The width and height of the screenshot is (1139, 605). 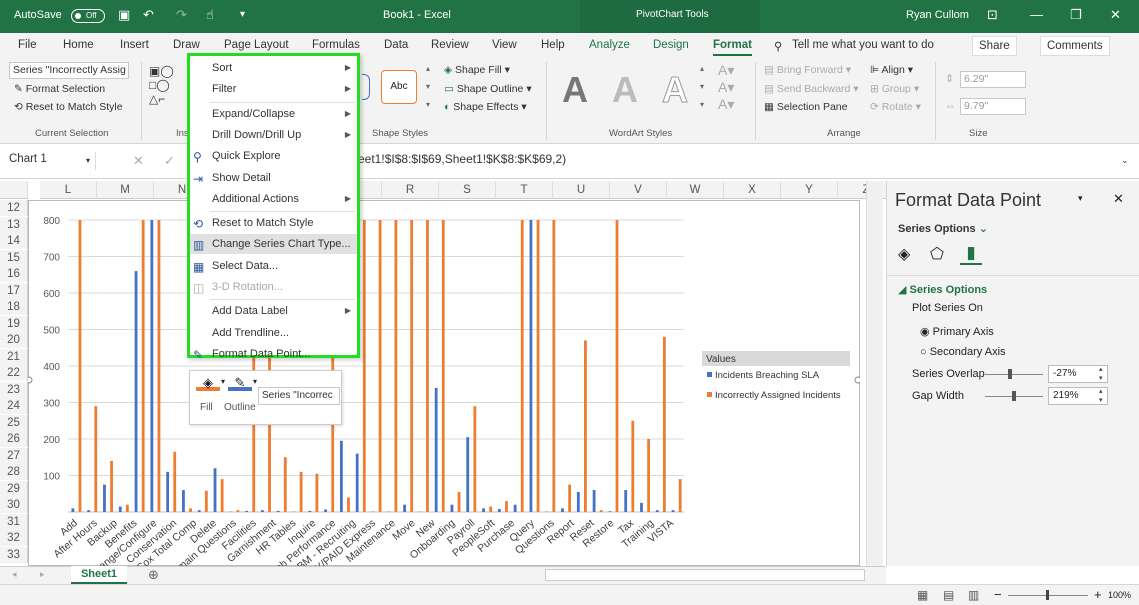 What do you see at coordinates (467, 190) in the screenshot?
I see `column-header: S` at bounding box center [467, 190].